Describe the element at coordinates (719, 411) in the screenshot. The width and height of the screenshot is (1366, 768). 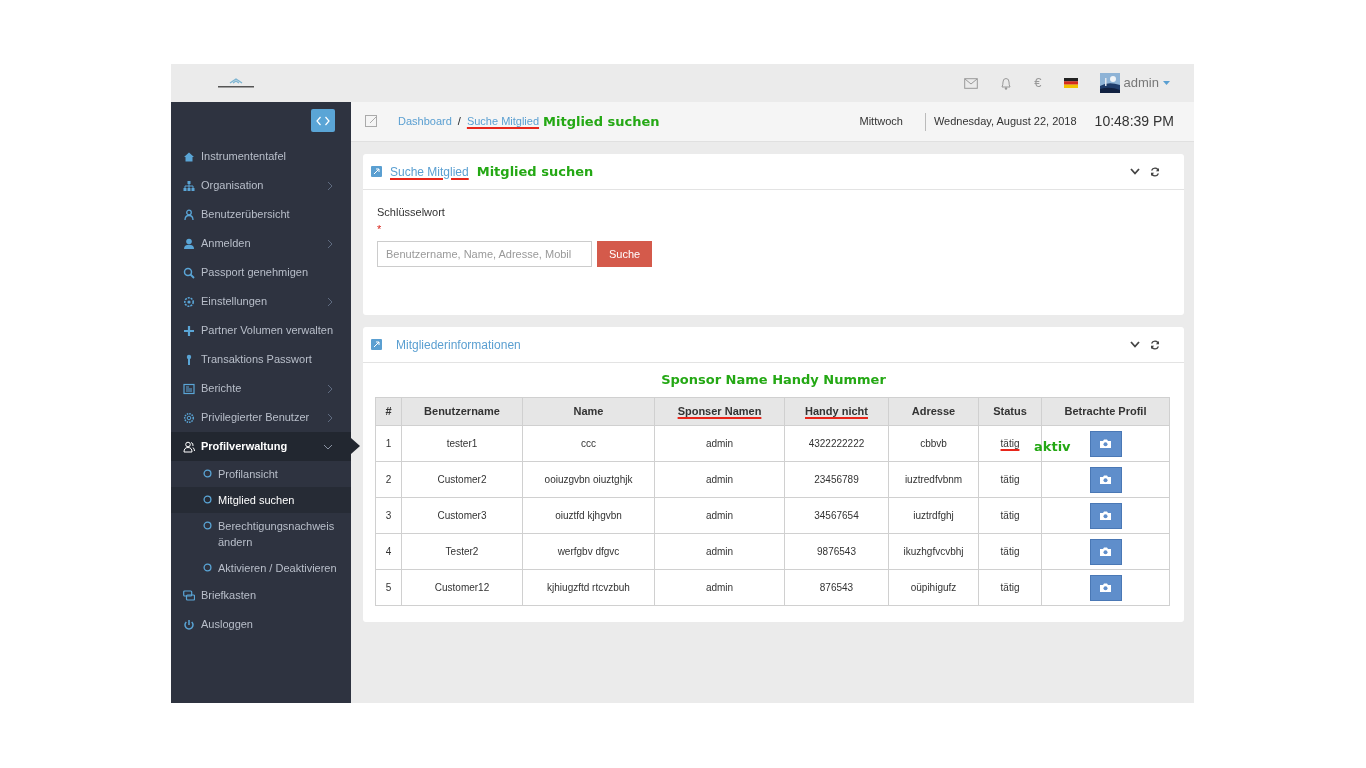
I see `column-header: Sponser Namen` at that location.